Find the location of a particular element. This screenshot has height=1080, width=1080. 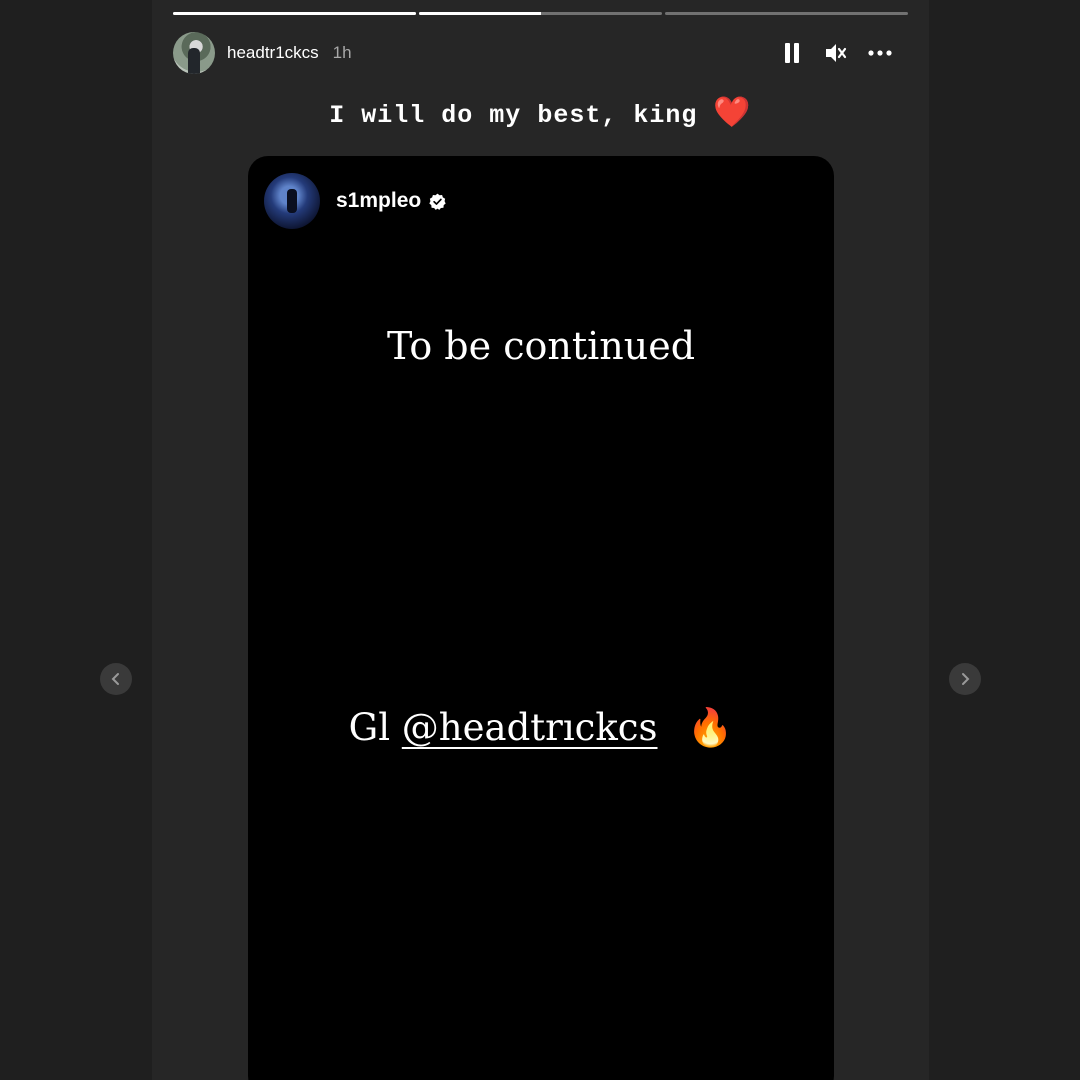

more-horizontal-icon is located at coordinates (880, 53).